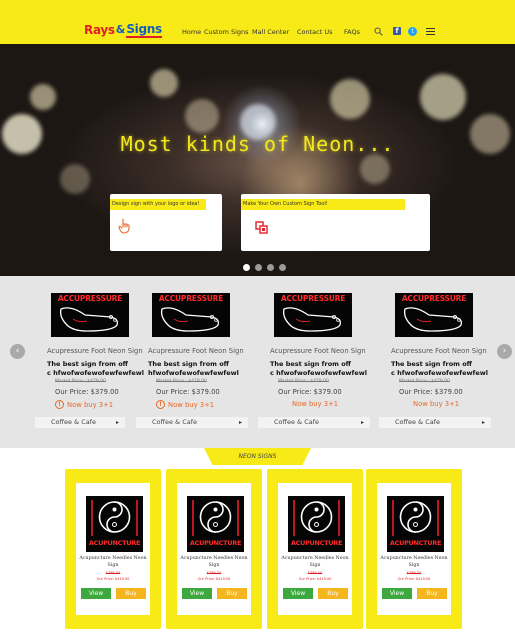  Describe the element at coordinates (430, 28) in the screenshot. I see `menu-icon-bar` at that location.